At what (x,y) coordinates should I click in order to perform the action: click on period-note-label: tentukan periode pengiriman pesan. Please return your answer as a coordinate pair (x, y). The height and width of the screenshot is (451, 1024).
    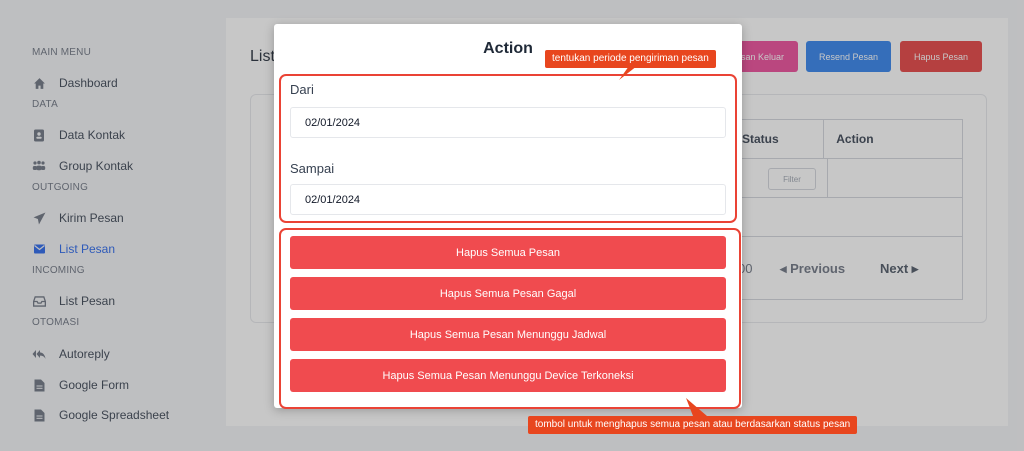
    Looking at the image, I should click on (630, 59).